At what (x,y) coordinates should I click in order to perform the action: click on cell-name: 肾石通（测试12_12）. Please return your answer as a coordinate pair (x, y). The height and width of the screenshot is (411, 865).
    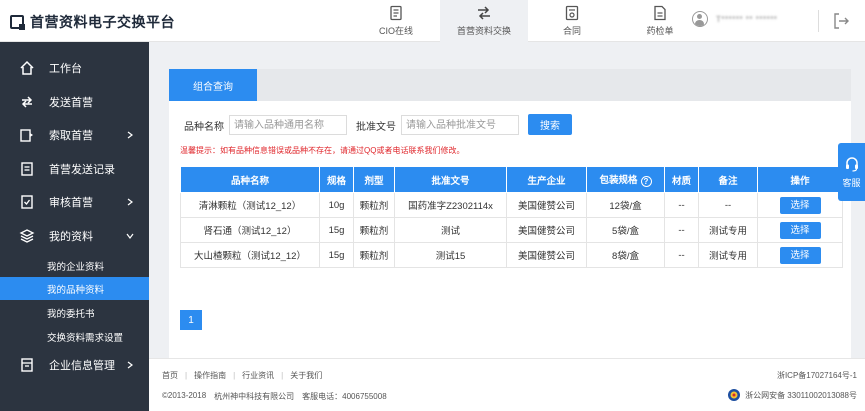
    Looking at the image, I should click on (250, 230).